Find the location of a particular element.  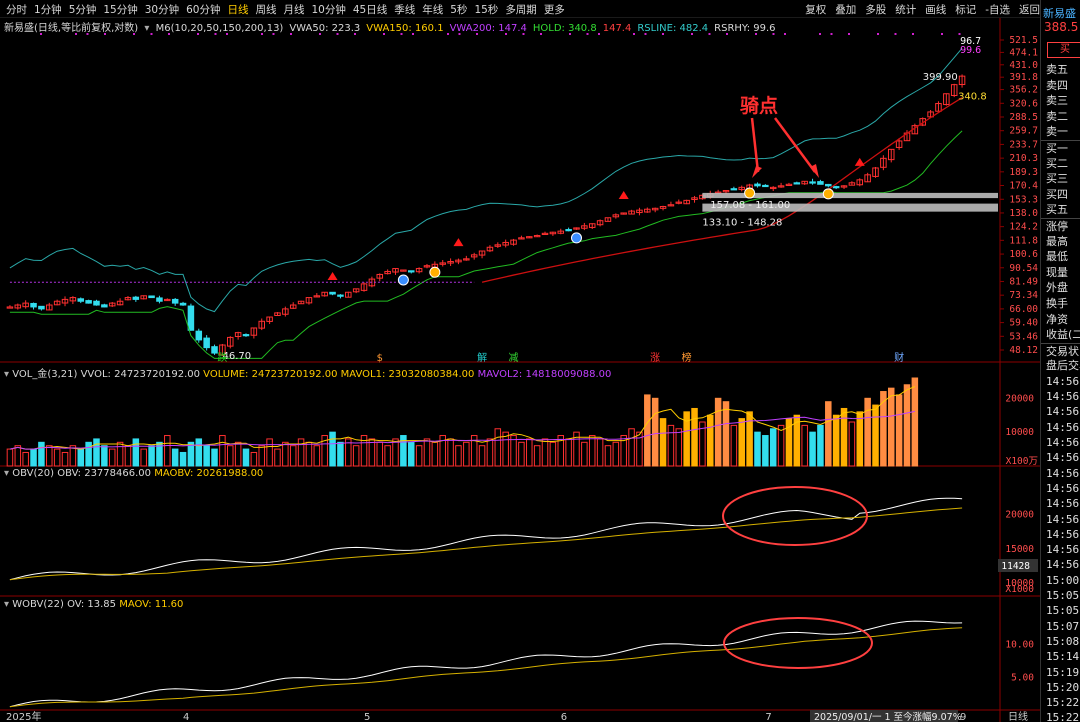

quote-row: 现量 is located at coordinates (1057, 272).